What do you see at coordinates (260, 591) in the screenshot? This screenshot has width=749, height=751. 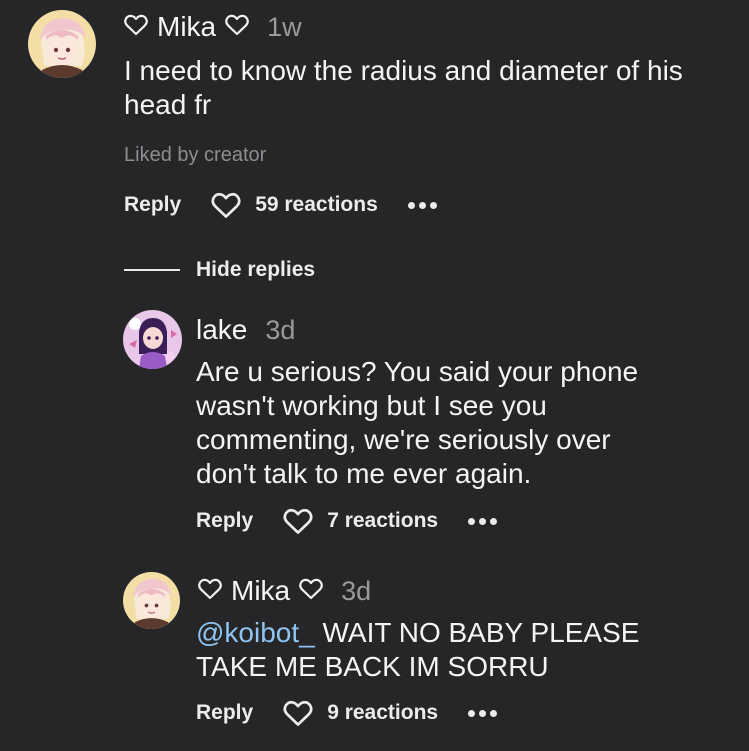 I see `reply-author-name: Mika` at bounding box center [260, 591].